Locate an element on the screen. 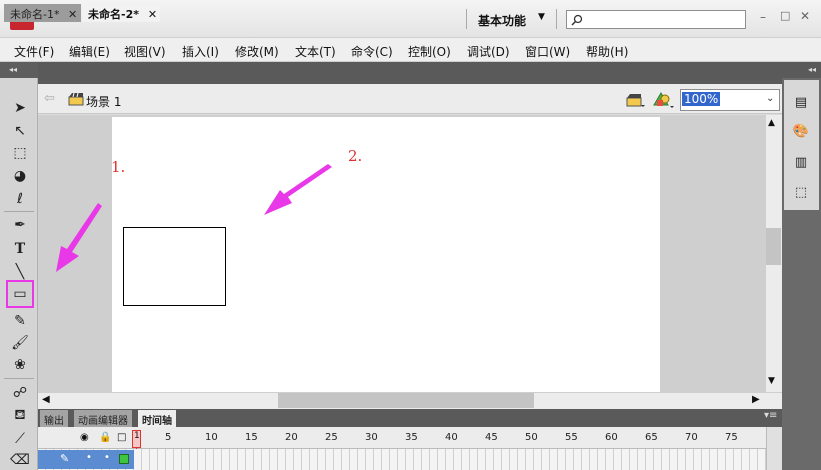 Image resolution: width=821 pixels, height=470 pixels. playhead: 1 is located at coordinates (136, 439).